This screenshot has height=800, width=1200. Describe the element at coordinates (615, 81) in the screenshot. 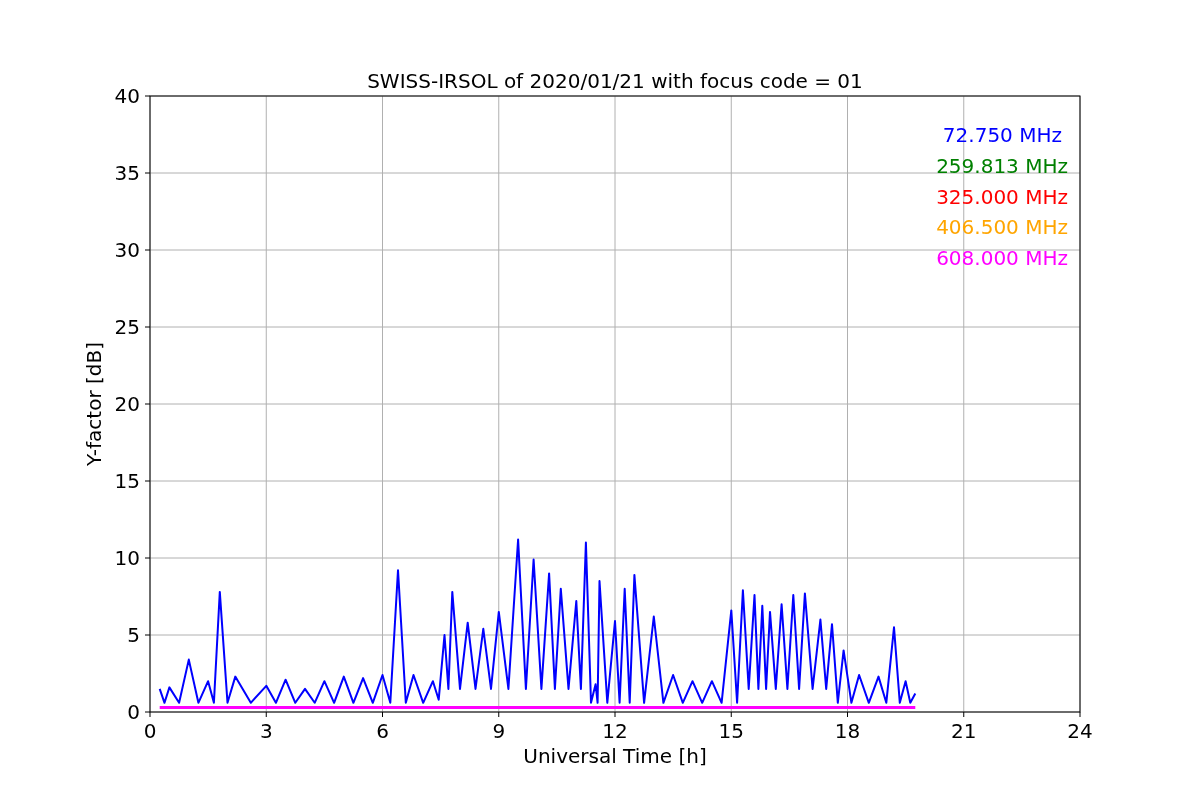

I see `chart-title: SWISS-IRSOL of 2020/01/21 with focus code = 01` at that location.